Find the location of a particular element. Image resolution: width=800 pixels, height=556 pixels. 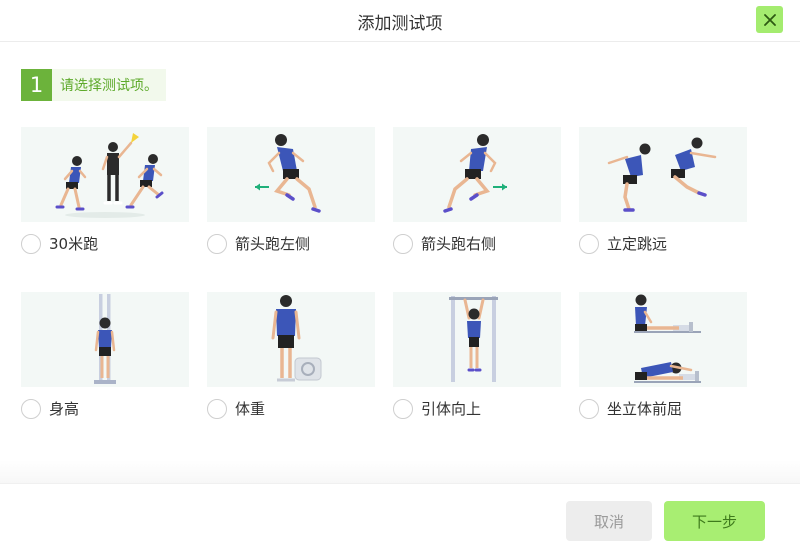

test-card-arrow-run-left: 箭头跑左侧 is located at coordinates (291, 190).